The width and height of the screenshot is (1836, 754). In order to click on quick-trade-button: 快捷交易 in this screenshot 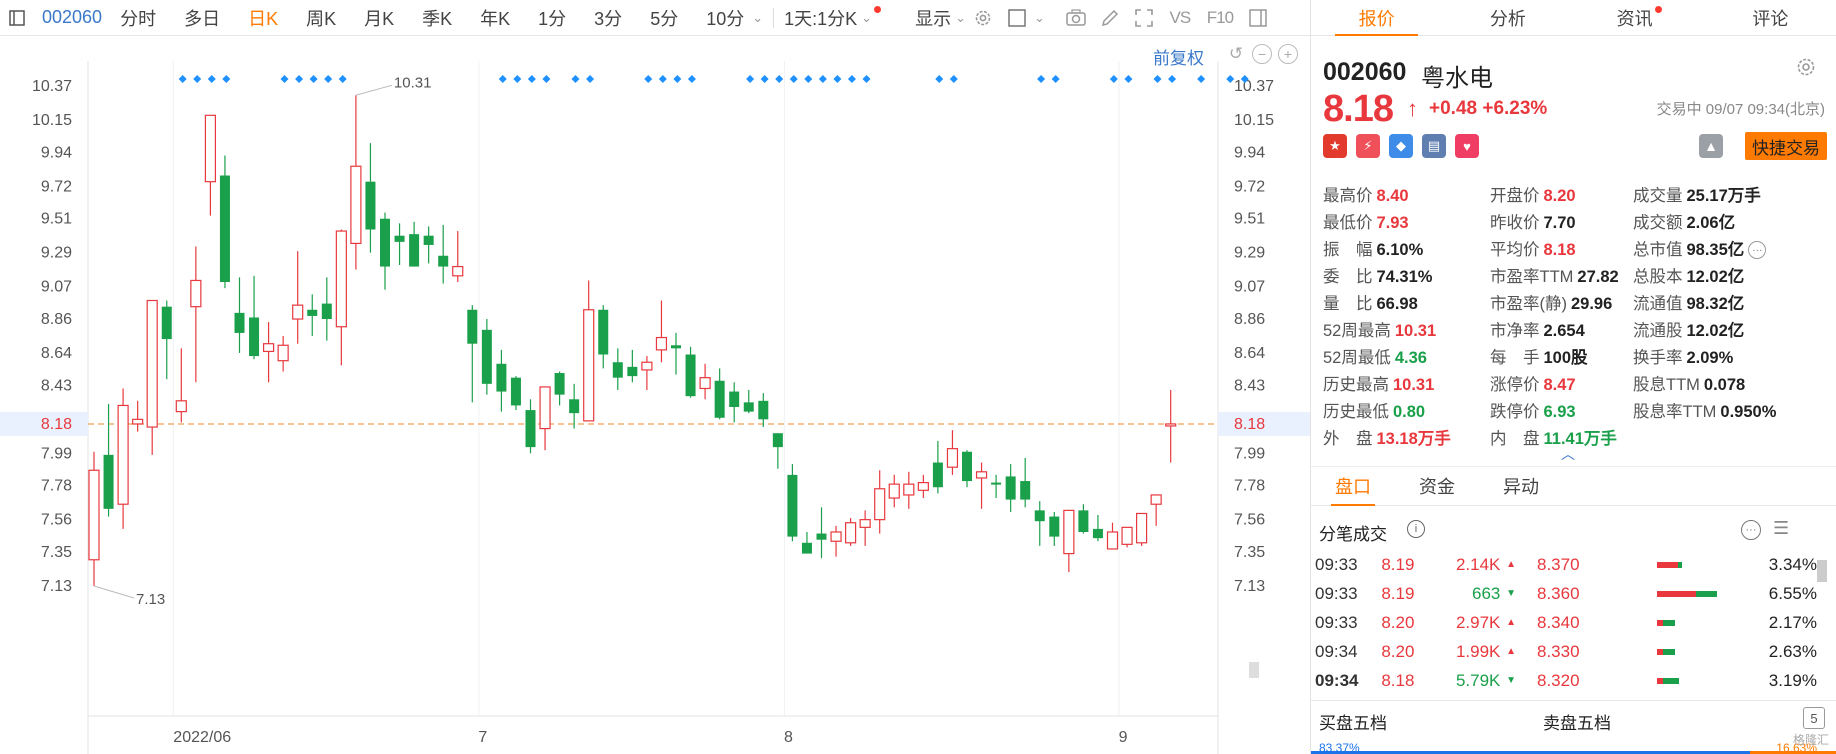, I will do `click(1786, 146)`.